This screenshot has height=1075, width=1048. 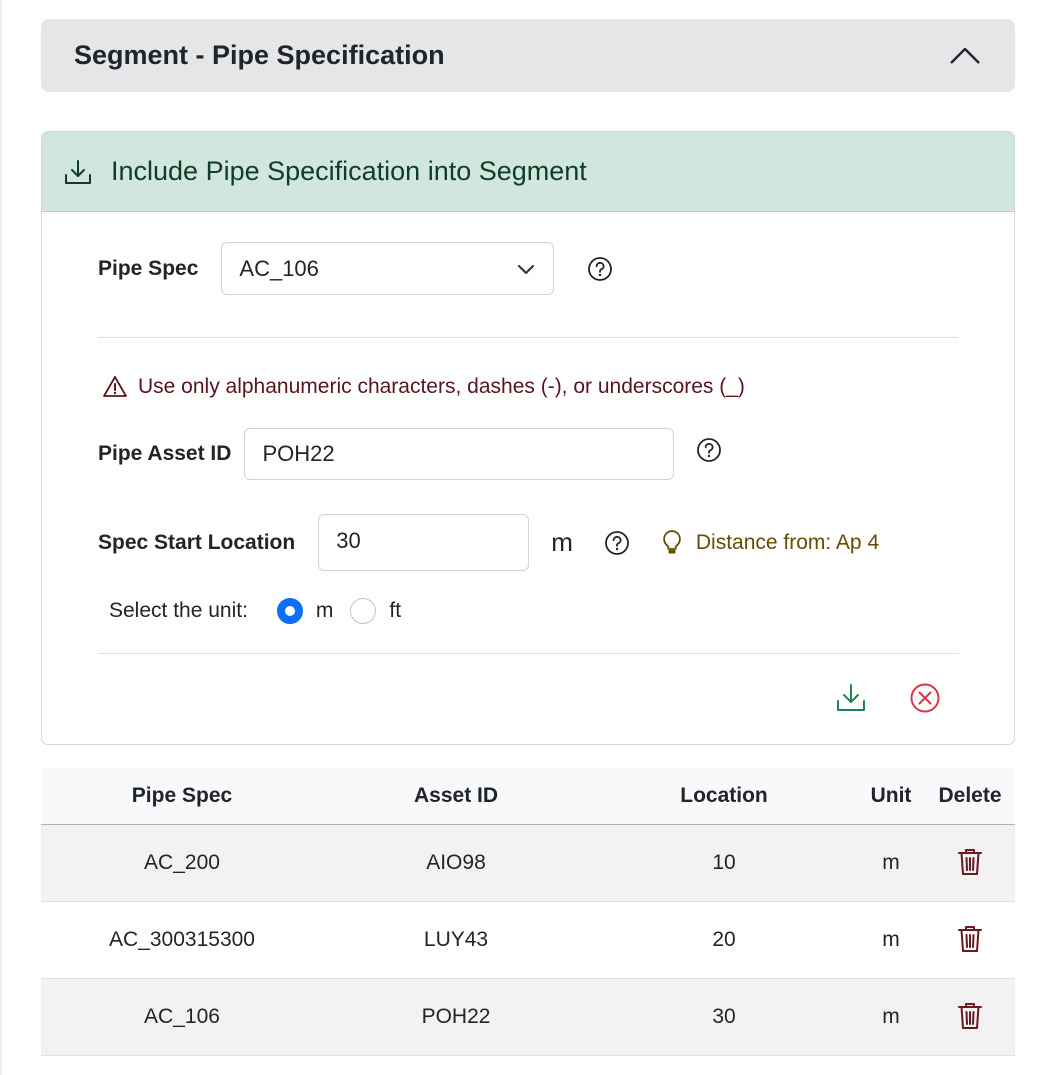 I want to click on lightbulb-icon, so click(x=672, y=543).